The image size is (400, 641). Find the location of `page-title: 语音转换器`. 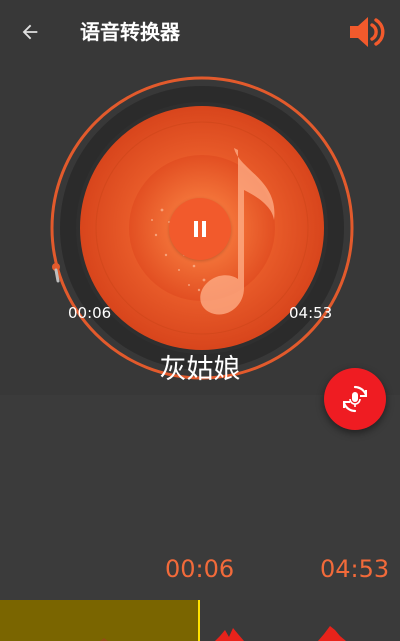

page-title: 语音转换器 is located at coordinates (130, 32).